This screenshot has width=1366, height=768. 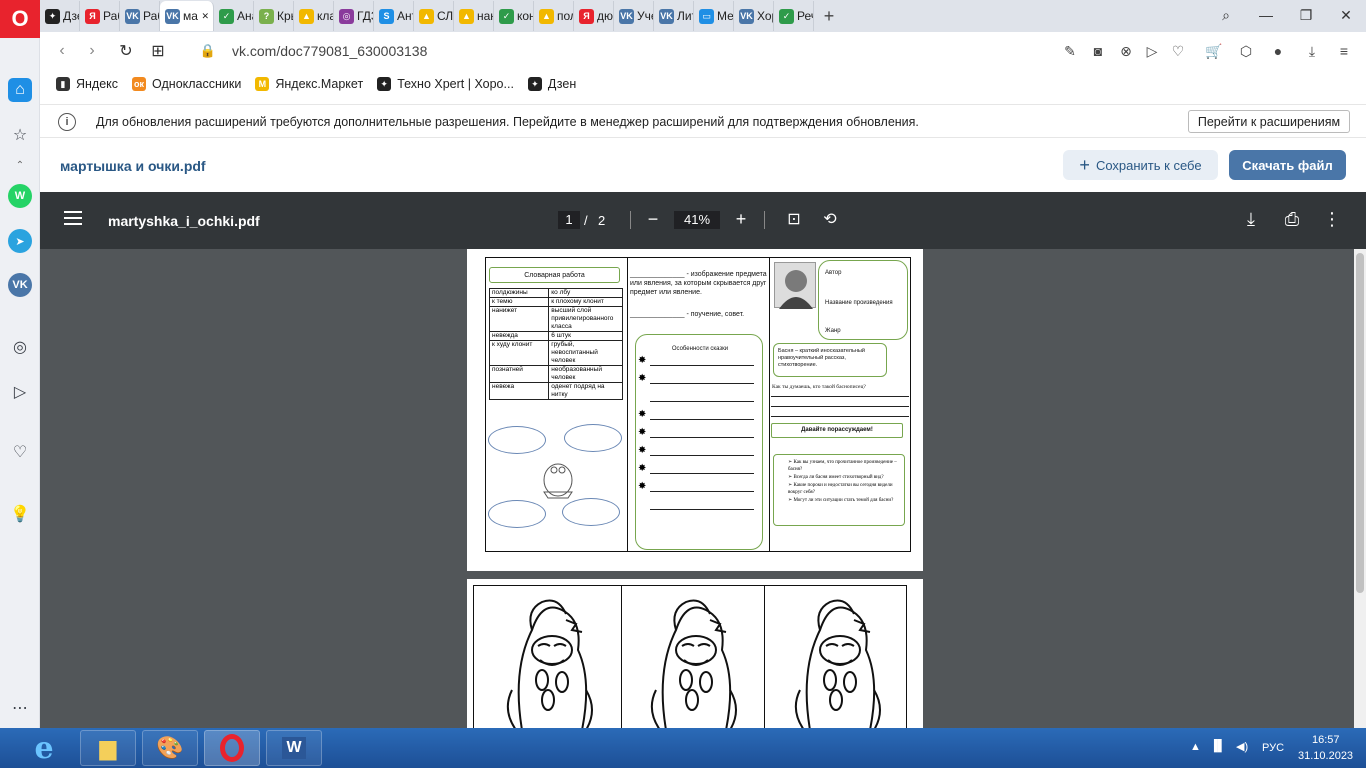 I want to click on cart-icon: 🛒, so click(x=1214, y=51).